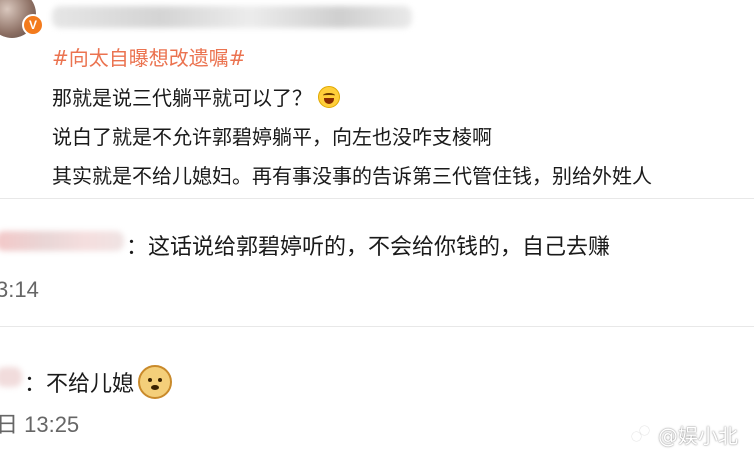  Describe the element at coordinates (232, 17) in the screenshot. I see `blurred-username` at that location.